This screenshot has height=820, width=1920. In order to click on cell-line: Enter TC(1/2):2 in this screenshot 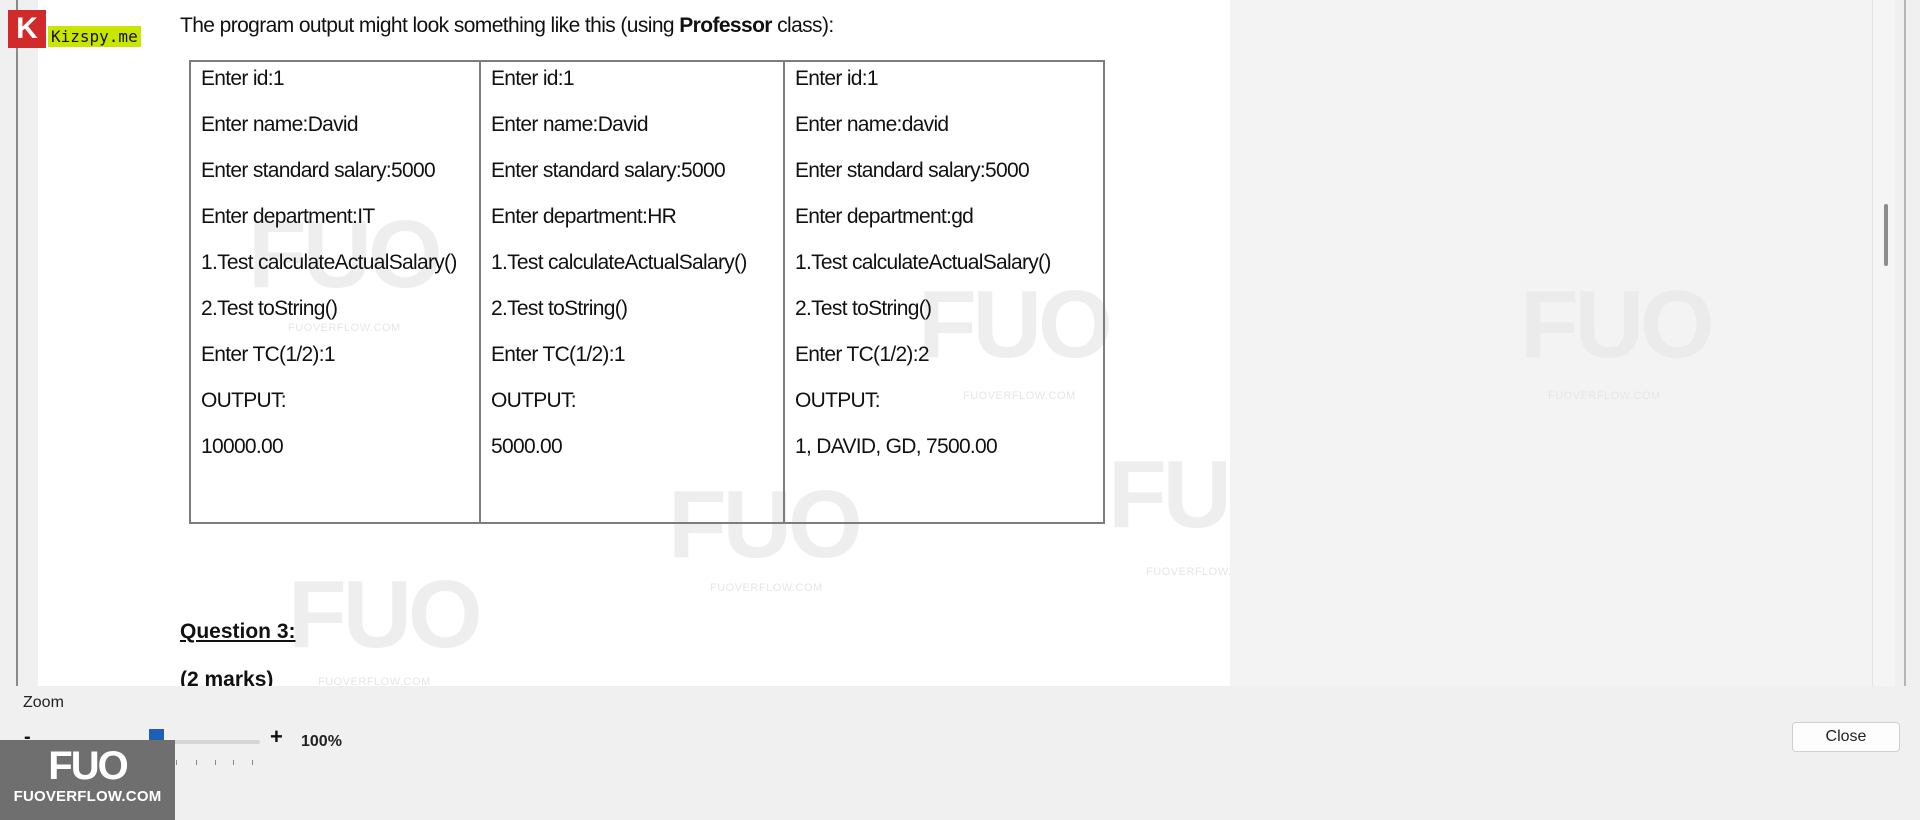, I will do `click(862, 354)`.